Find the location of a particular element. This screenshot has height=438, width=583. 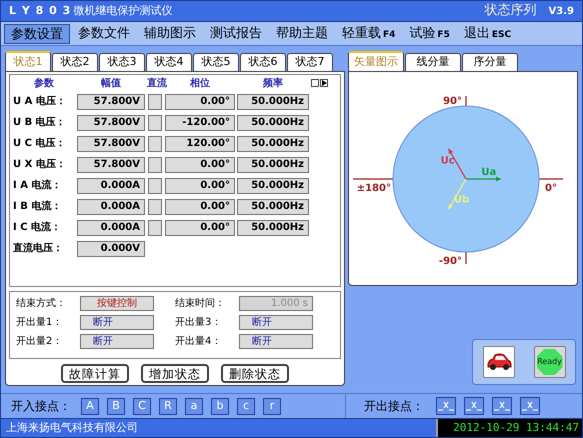

menu-item: 辅助图示 is located at coordinates (170, 34).